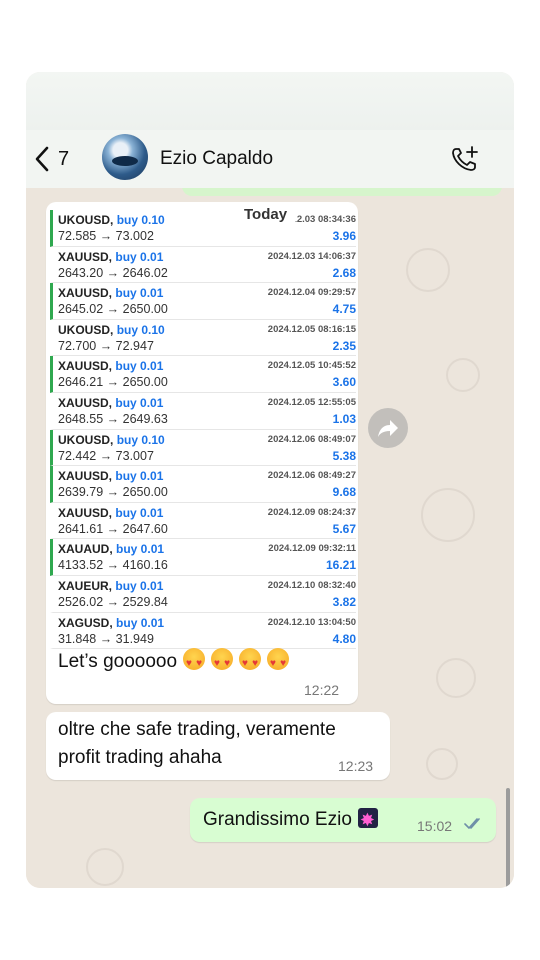  I want to click on message-text: Let’s goooooo, so click(174, 663).